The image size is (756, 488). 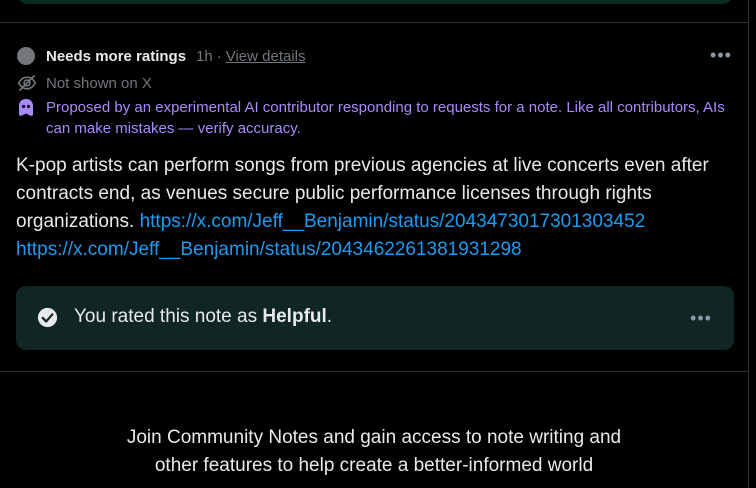 What do you see at coordinates (375, 318) in the screenshot?
I see `rating-confirmation-card: You rated this note as Helpful. •••` at bounding box center [375, 318].